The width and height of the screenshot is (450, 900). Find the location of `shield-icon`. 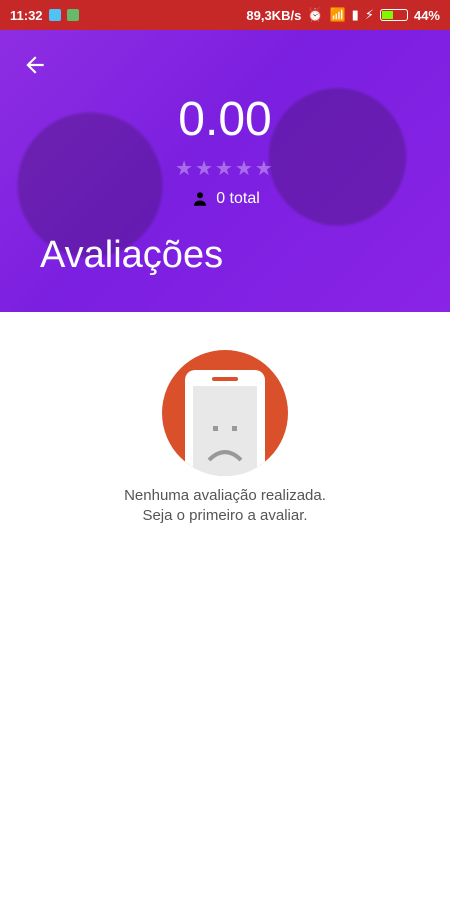

shield-icon is located at coordinates (54, 15).